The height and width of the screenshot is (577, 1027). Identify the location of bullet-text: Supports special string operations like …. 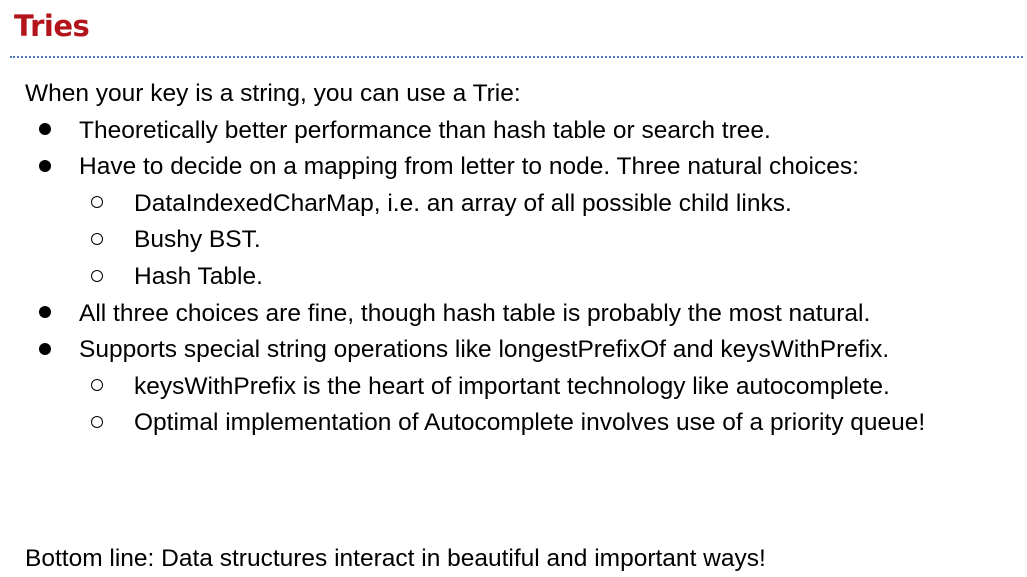
(484, 350).